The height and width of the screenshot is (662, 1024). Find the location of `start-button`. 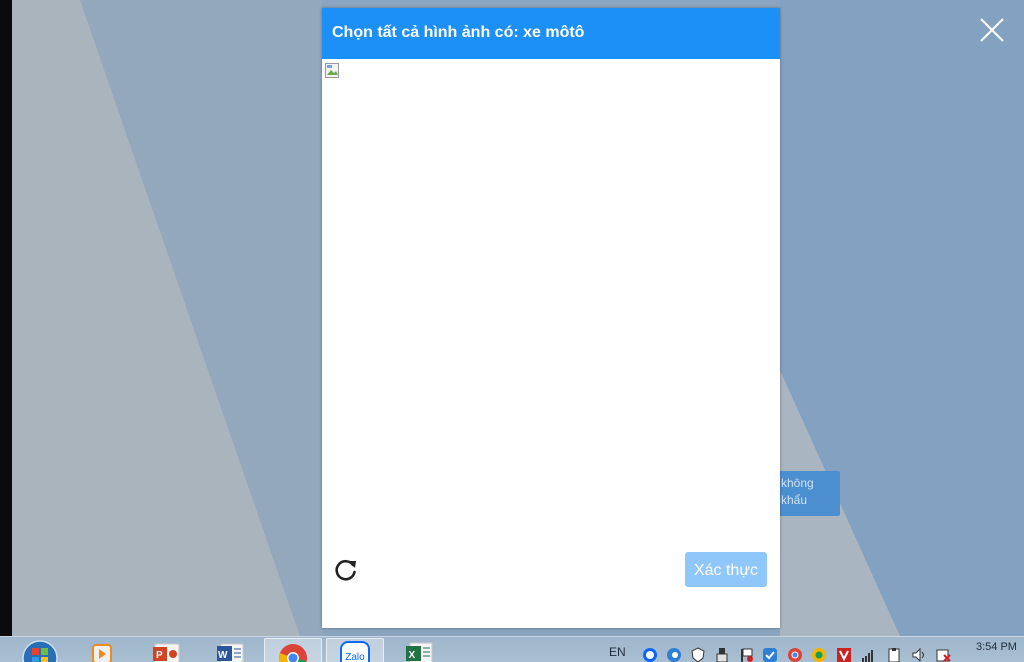

start-button is located at coordinates (40, 650).